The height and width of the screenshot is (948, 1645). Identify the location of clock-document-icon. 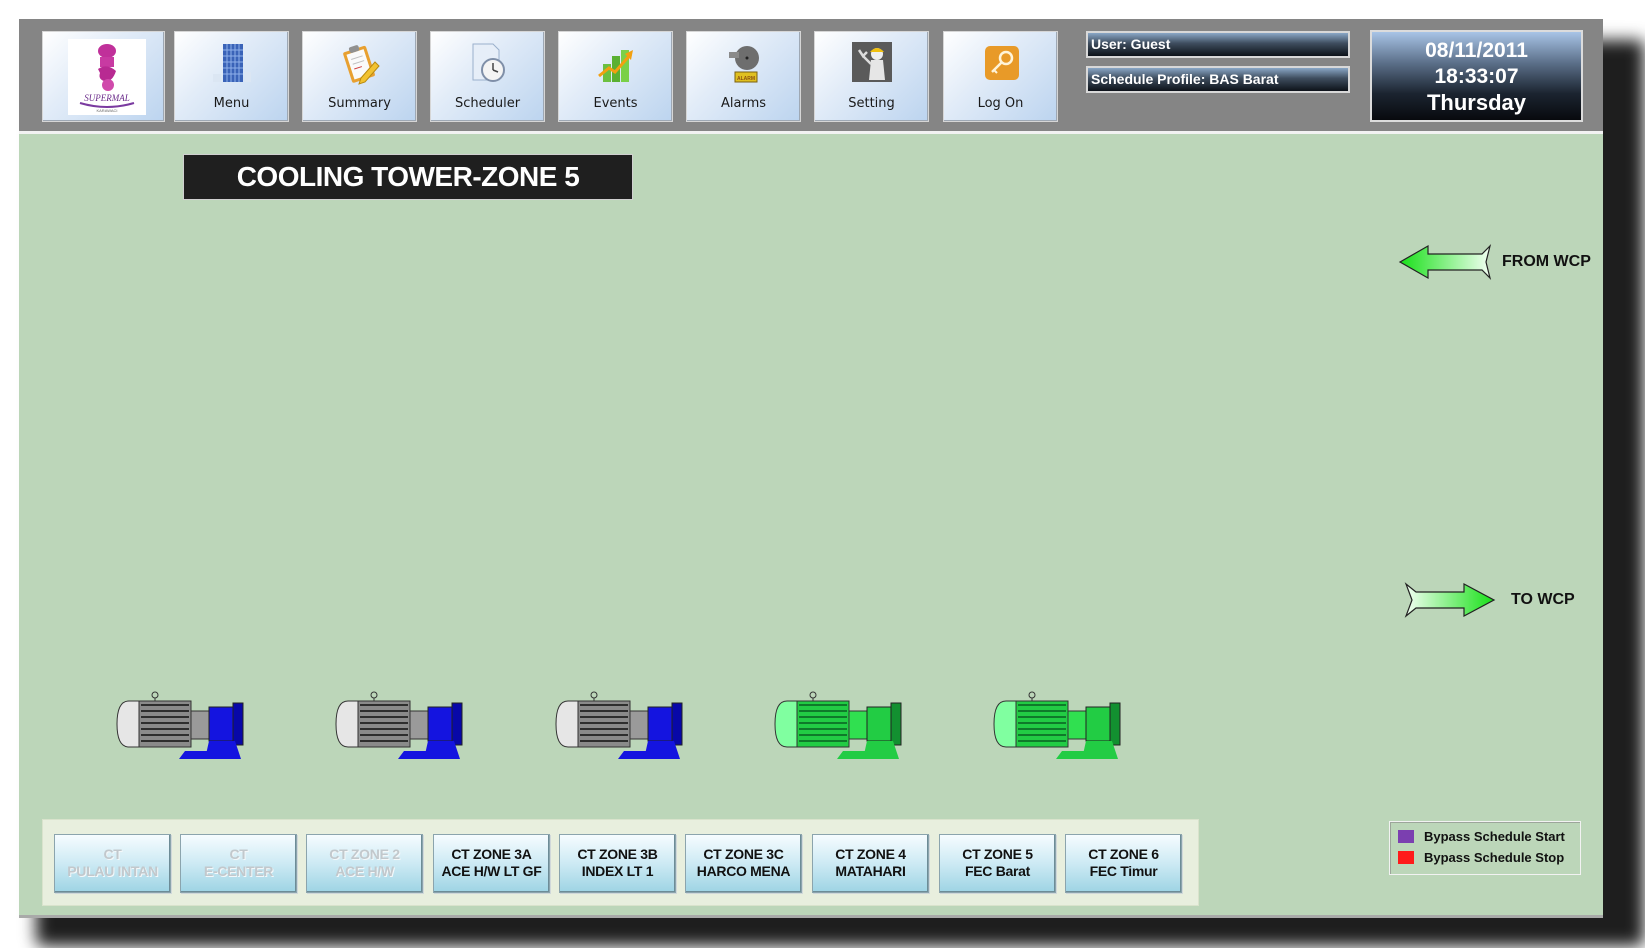
(488, 62).